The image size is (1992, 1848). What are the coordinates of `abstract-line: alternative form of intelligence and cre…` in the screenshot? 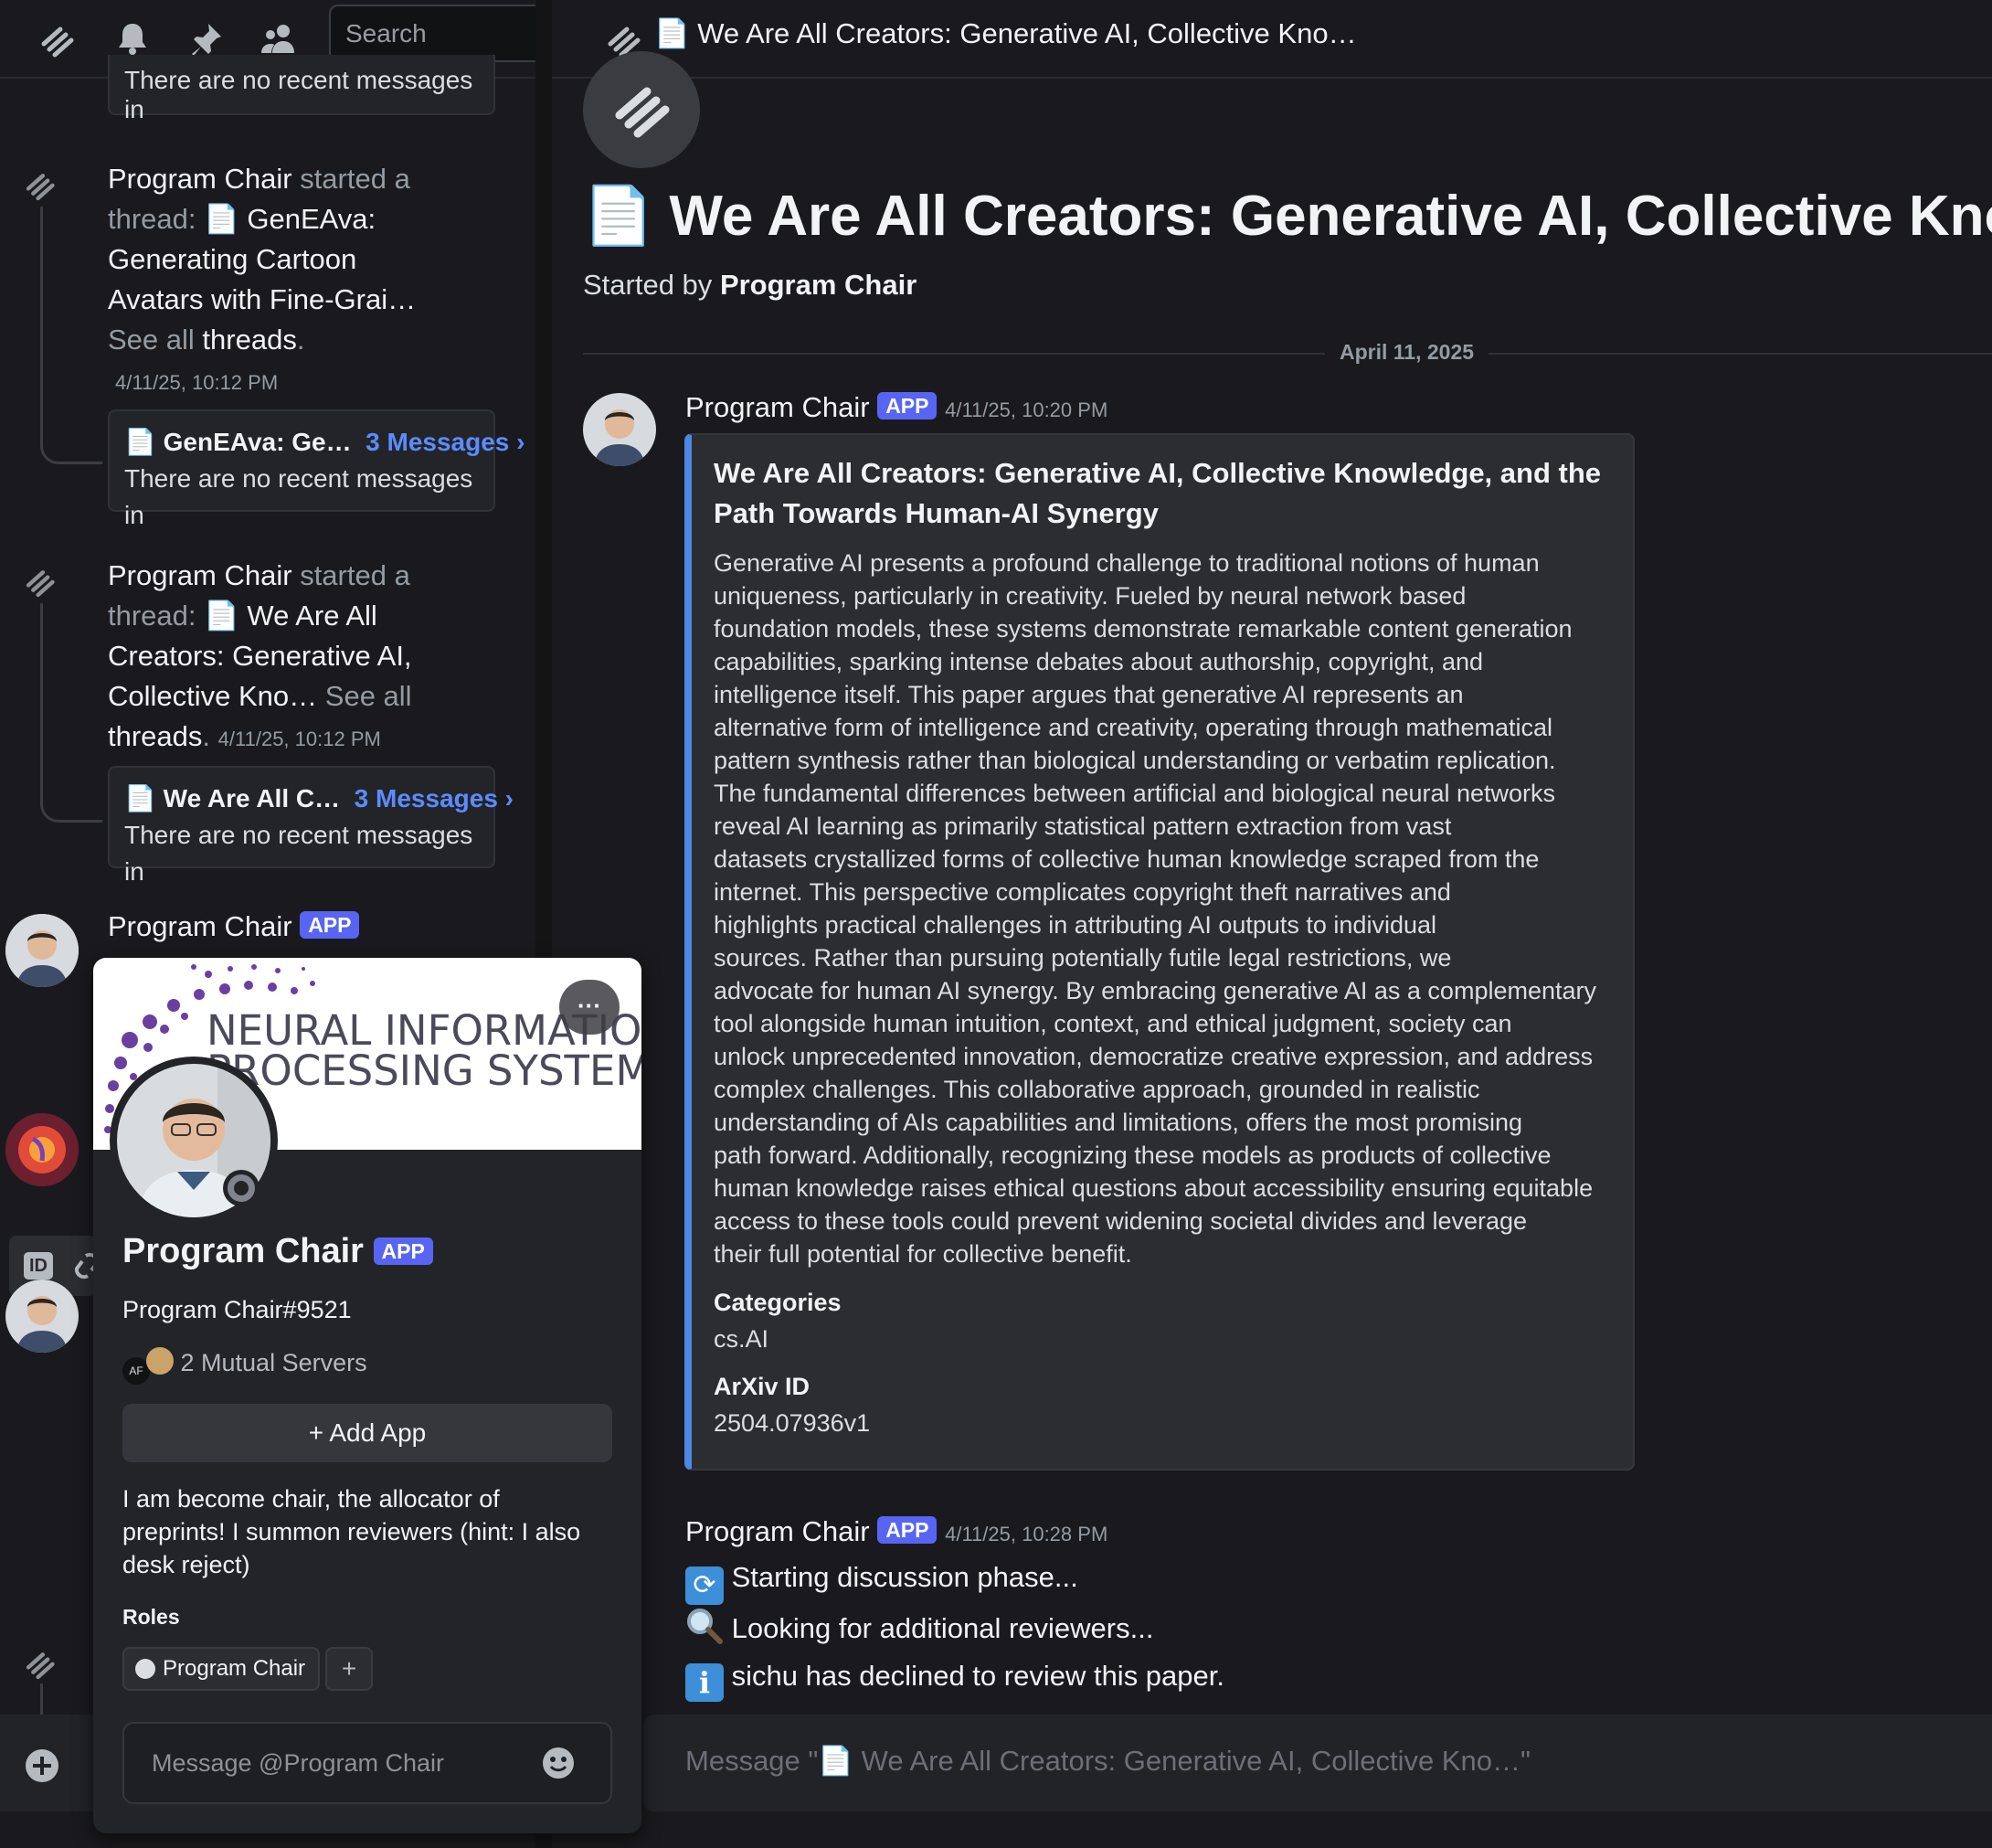 It's located at (1133, 727).